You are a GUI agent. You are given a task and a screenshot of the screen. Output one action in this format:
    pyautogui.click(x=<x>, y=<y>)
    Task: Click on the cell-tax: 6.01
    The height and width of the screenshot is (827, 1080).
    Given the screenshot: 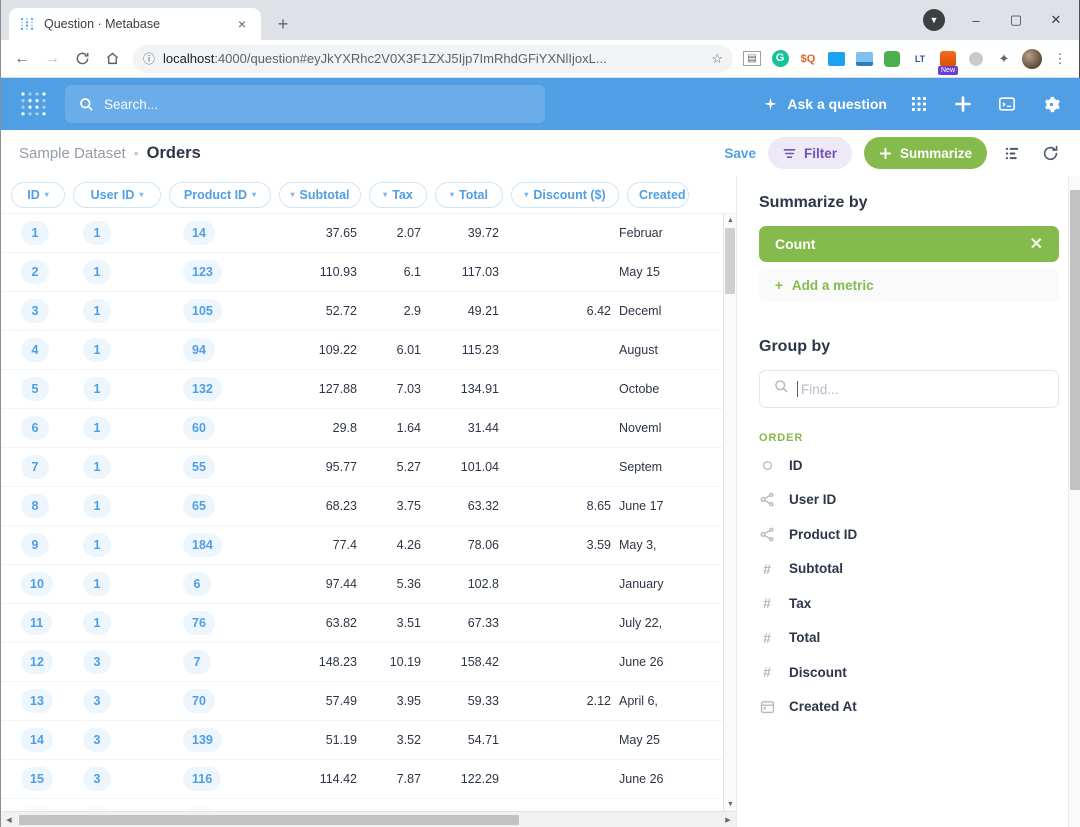 What is the action you would take?
    pyautogui.click(x=389, y=350)
    